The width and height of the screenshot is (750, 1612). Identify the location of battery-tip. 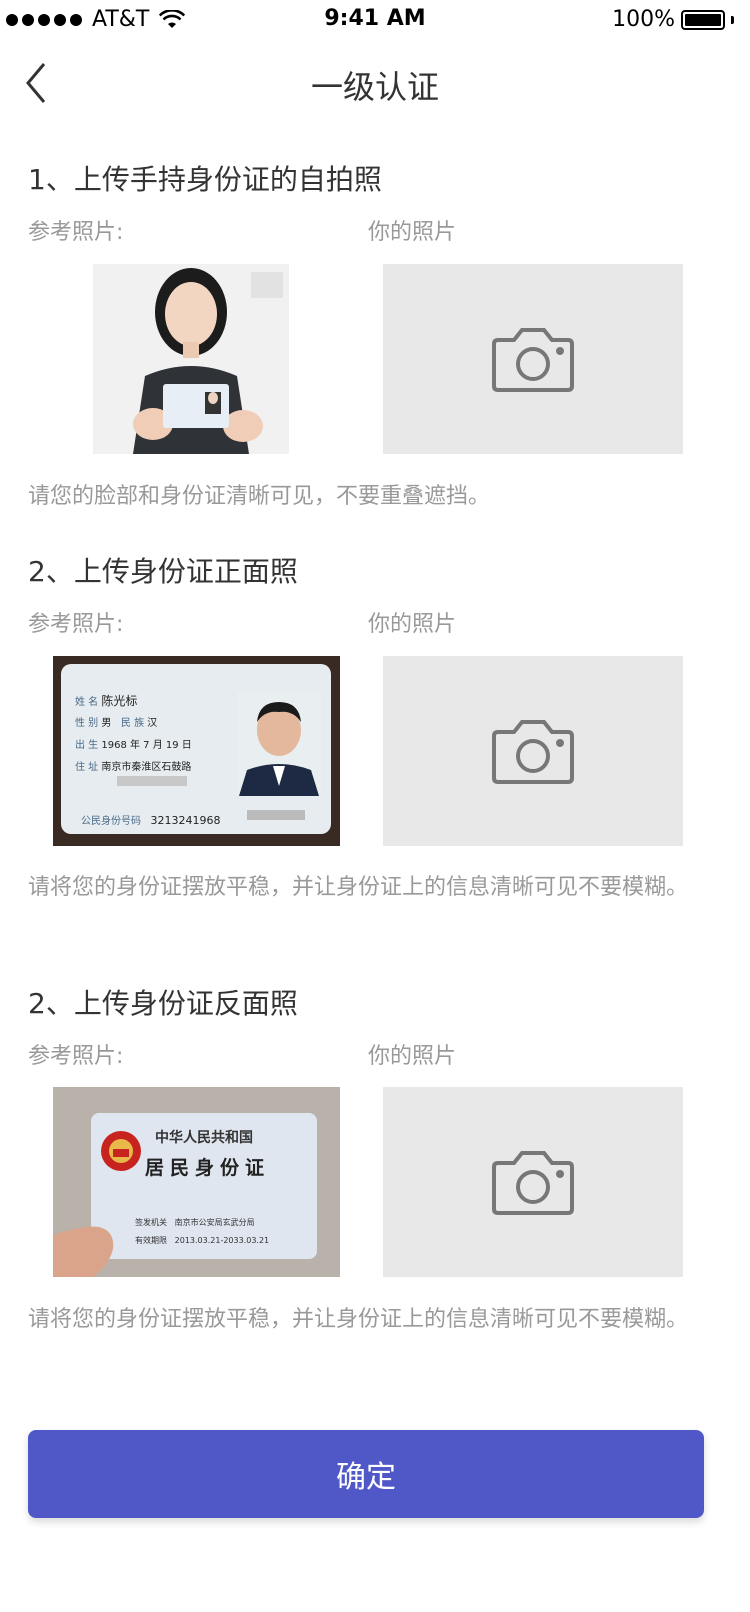
(732, 19).